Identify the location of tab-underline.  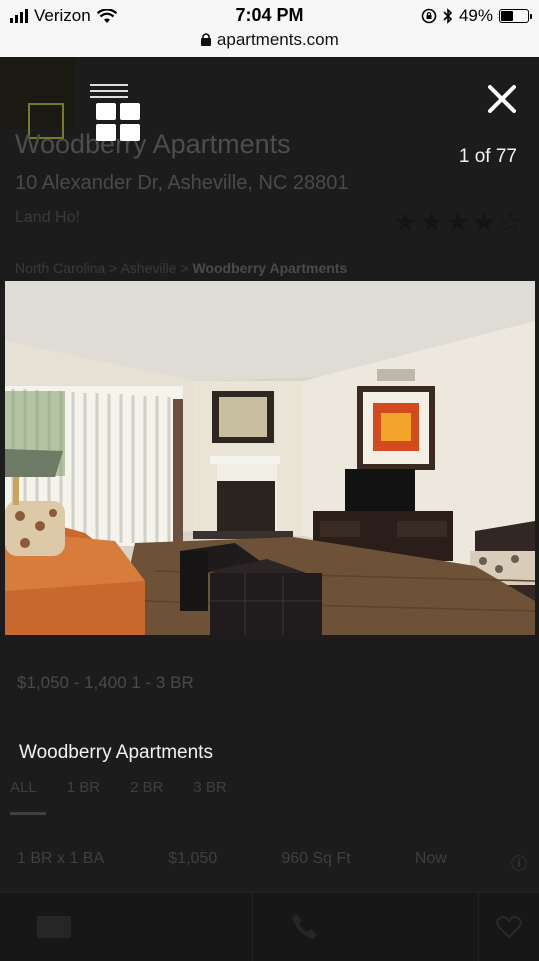
(28, 813).